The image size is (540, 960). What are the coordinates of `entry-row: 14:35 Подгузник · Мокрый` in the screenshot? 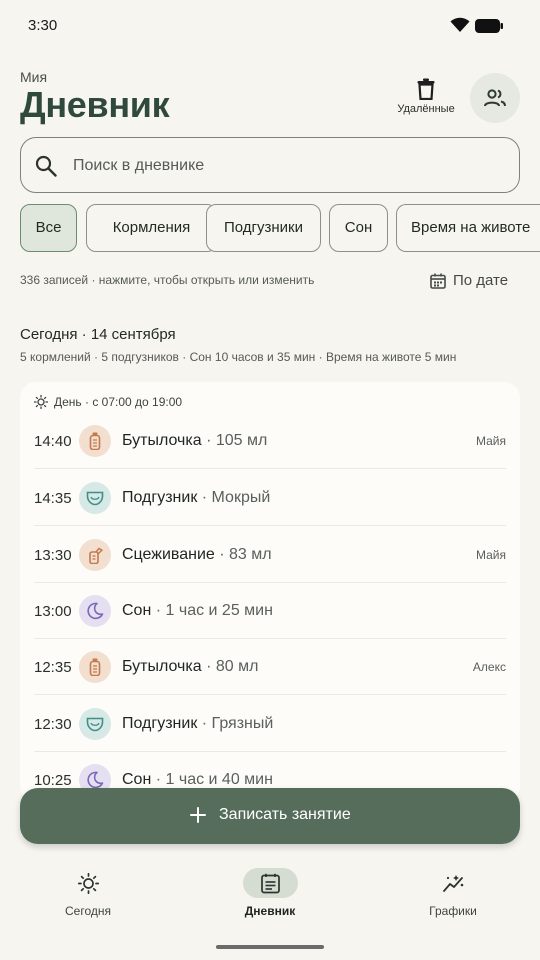 It's located at (270, 498).